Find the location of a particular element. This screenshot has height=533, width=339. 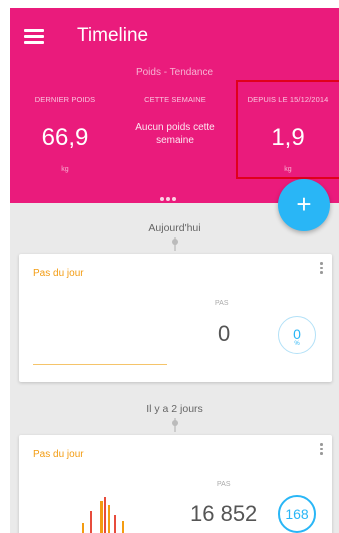

this-week-label: CETTE SEMAINE is located at coordinates (175, 99).